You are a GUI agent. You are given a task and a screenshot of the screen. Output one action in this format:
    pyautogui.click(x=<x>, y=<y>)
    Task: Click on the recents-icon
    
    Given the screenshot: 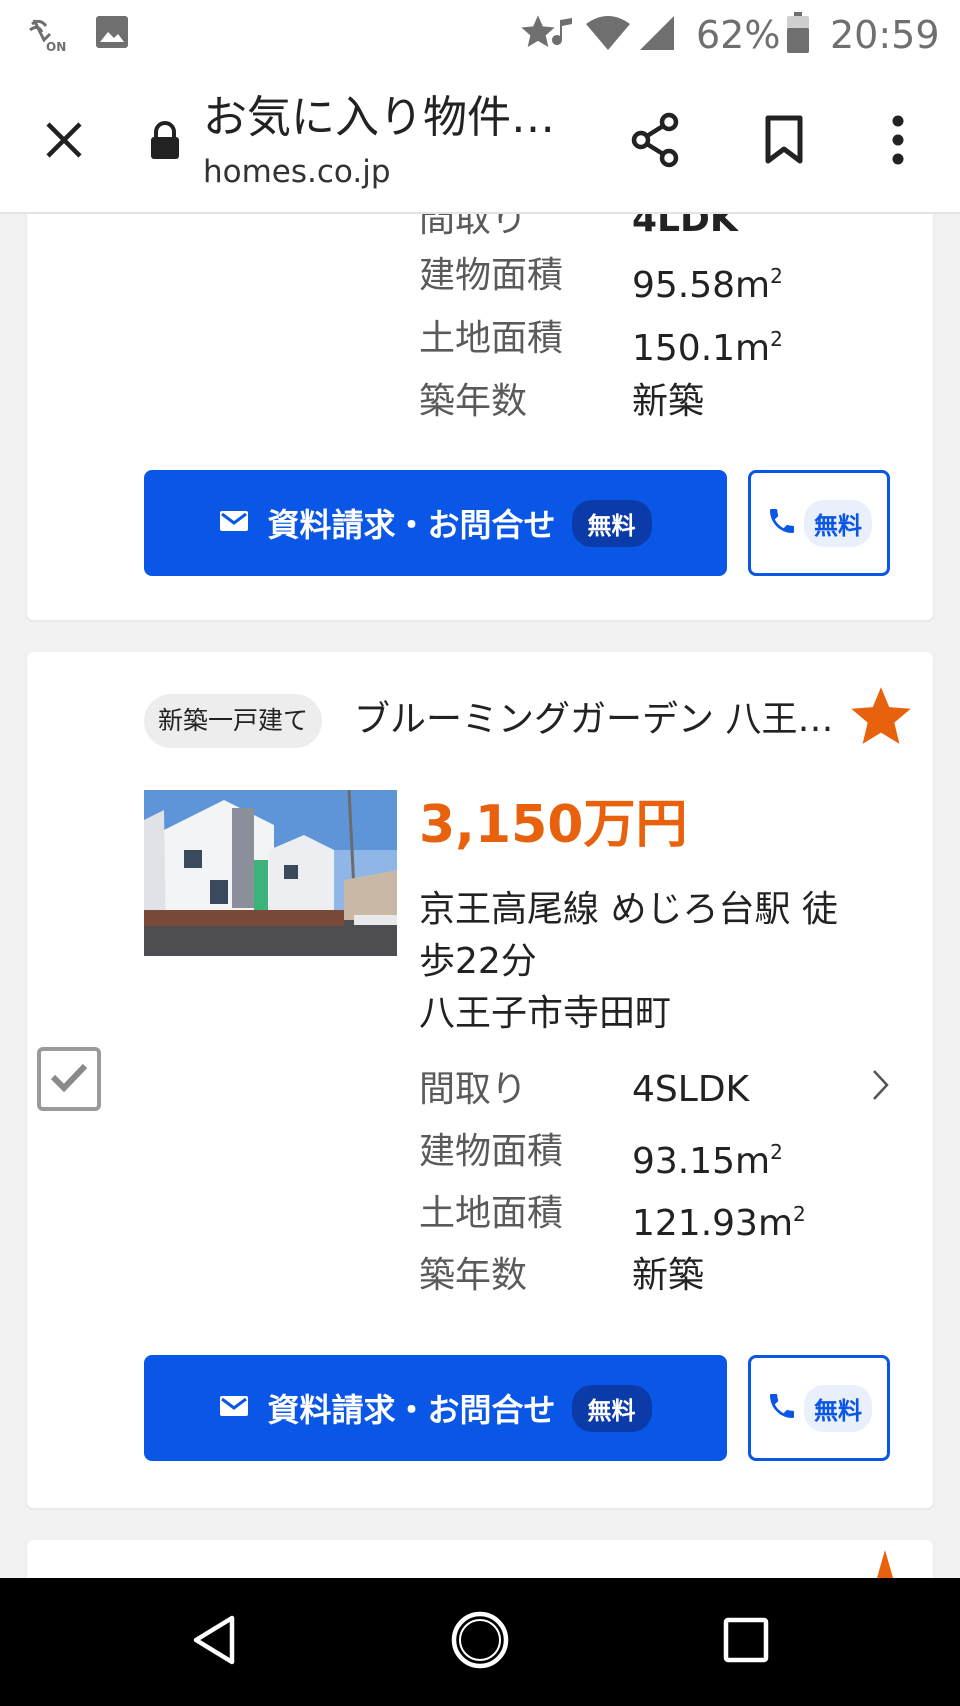 What is the action you would take?
    pyautogui.click(x=746, y=1642)
    